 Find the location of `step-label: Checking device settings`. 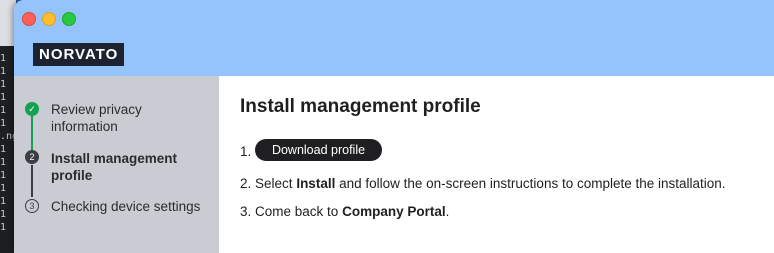

step-label: Checking device settings is located at coordinates (126, 206).